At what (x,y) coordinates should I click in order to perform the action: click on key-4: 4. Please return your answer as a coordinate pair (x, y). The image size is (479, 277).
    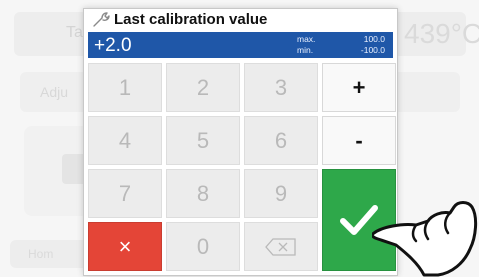
    Looking at the image, I should click on (125, 140).